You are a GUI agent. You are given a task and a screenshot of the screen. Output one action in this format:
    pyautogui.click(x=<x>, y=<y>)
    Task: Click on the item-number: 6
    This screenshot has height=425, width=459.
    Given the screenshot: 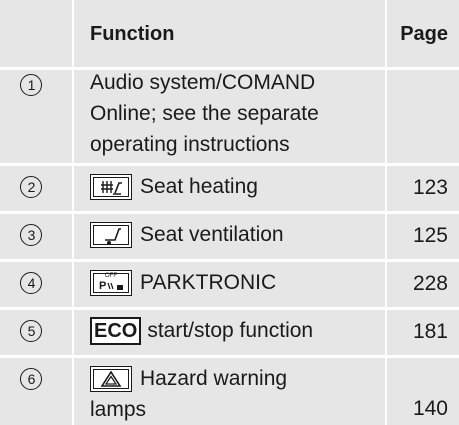 What is the action you would take?
    pyautogui.click(x=32, y=380)
    